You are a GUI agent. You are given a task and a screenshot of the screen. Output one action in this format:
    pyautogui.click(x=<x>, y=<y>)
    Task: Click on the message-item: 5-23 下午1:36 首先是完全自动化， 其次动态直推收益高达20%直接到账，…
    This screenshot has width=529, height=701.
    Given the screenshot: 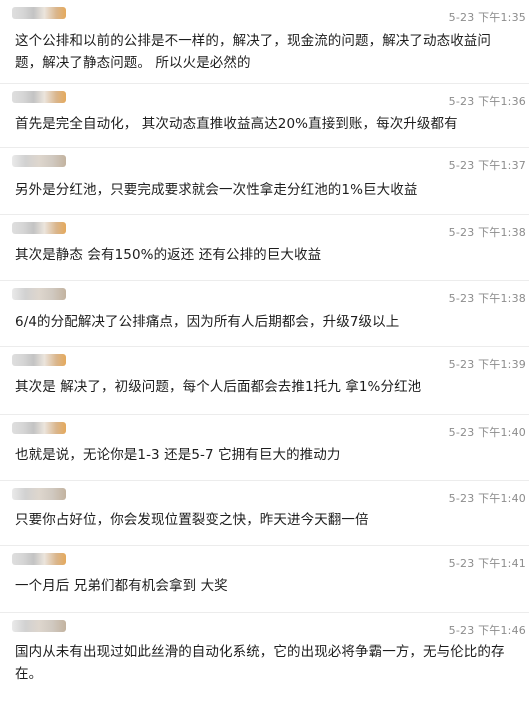 What is the action you would take?
    pyautogui.click(x=264, y=116)
    